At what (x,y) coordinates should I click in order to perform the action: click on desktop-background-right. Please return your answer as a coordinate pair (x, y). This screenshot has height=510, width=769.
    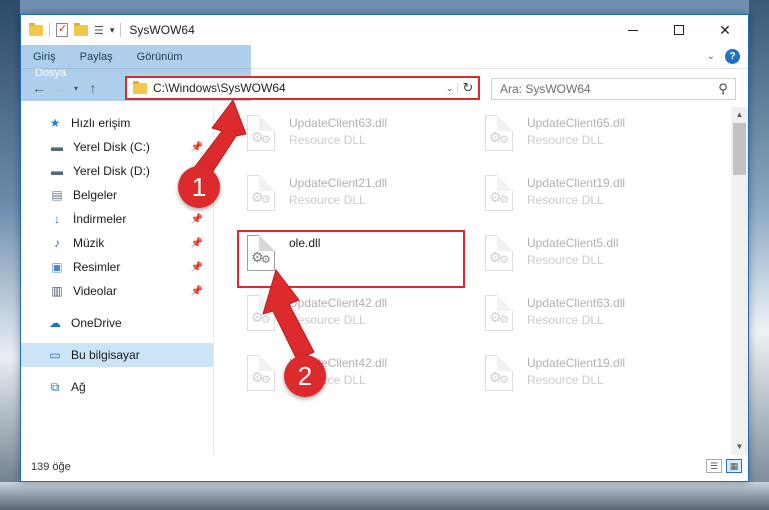
    Looking at the image, I should click on (759, 255).